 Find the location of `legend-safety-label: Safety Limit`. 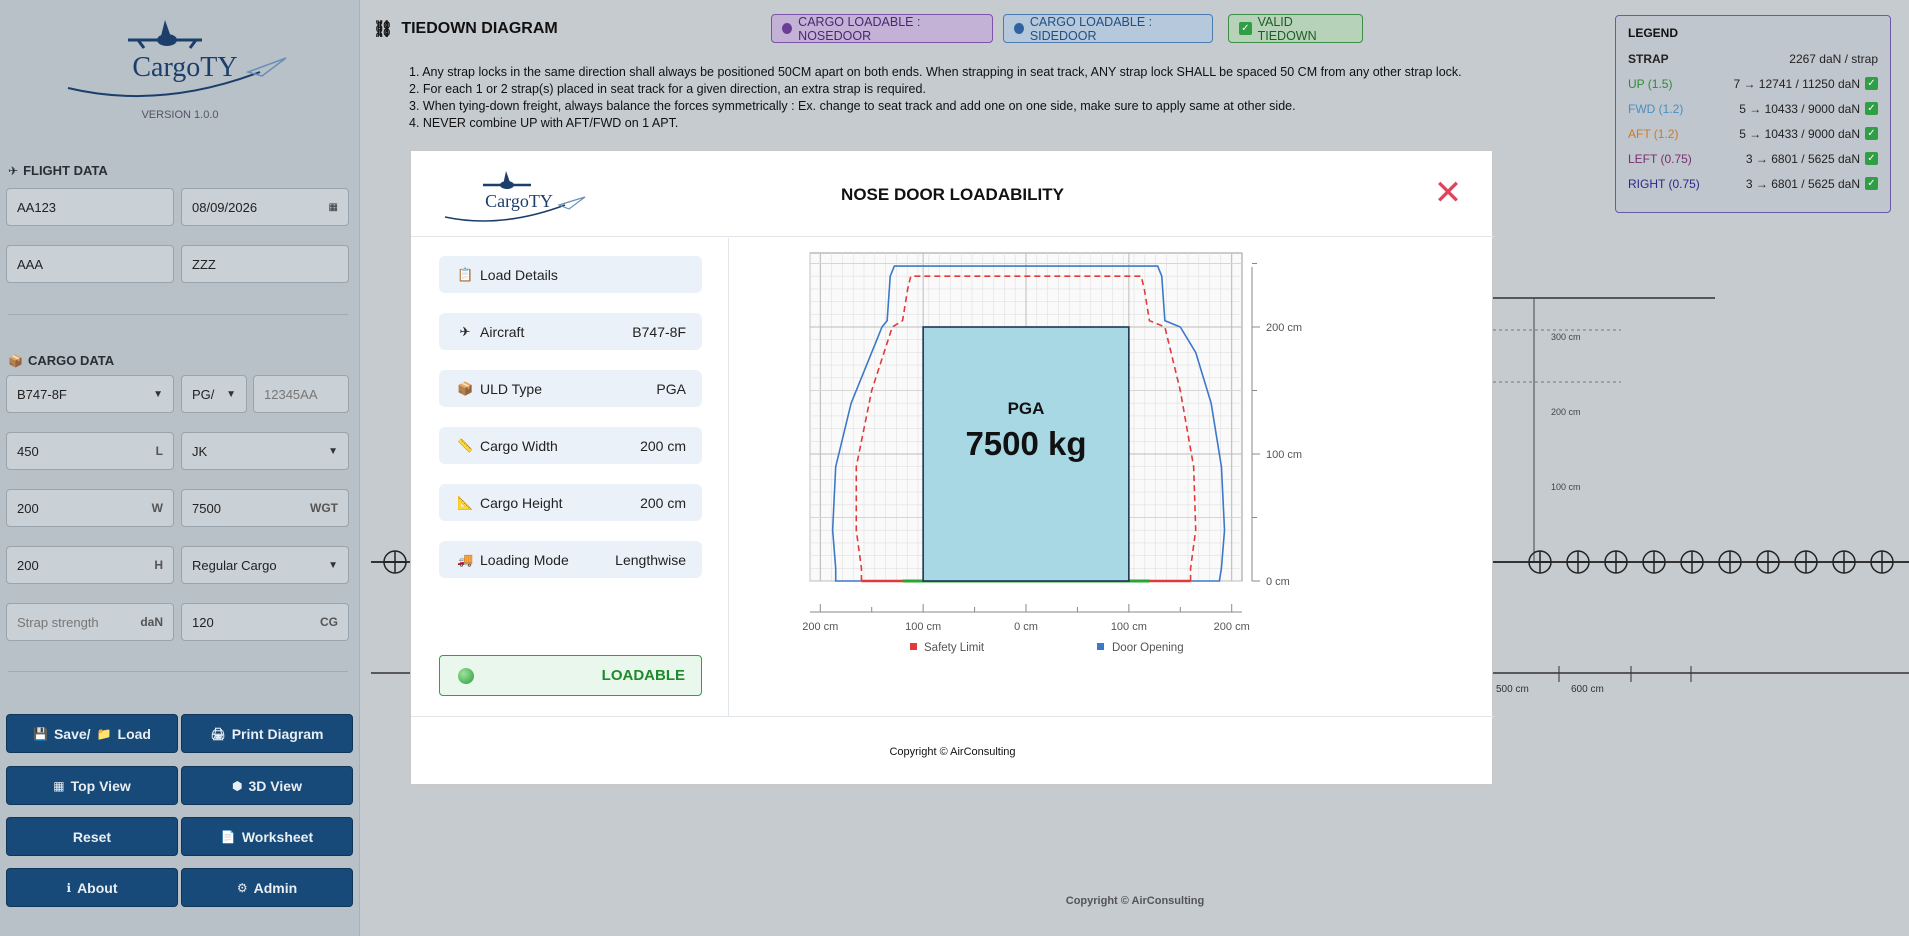

legend-safety-label: Safety Limit is located at coordinates (954, 648).